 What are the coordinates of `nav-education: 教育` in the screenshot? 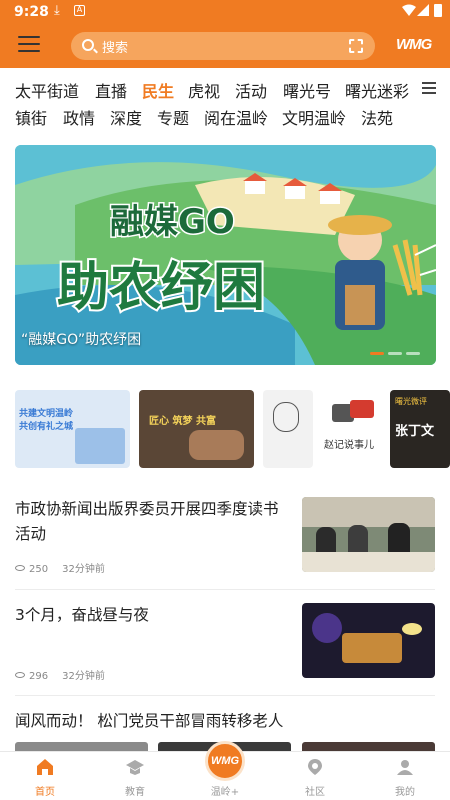 It's located at (135, 776).